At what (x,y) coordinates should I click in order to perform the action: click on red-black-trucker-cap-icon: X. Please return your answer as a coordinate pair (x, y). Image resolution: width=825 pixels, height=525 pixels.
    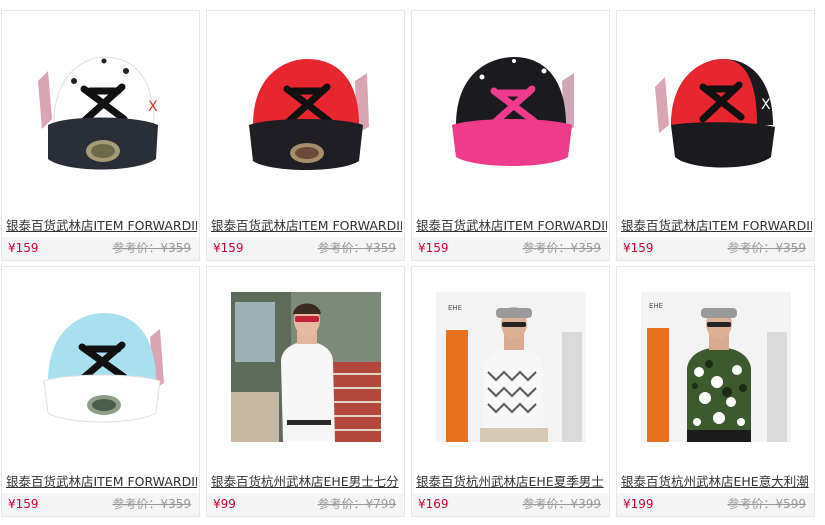
    Looking at the image, I should click on (714, 113).